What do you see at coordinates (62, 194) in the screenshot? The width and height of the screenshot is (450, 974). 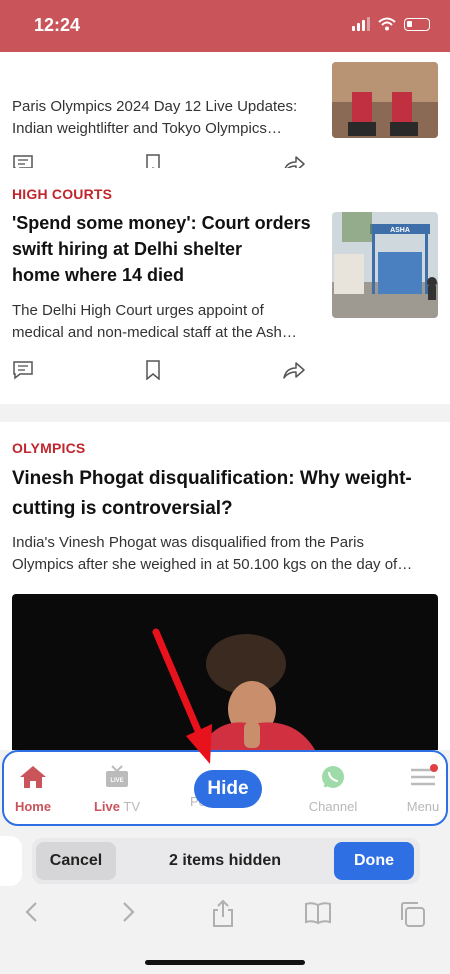 I see `article-category: HIGH COURTS` at bounding box center [62, 194].